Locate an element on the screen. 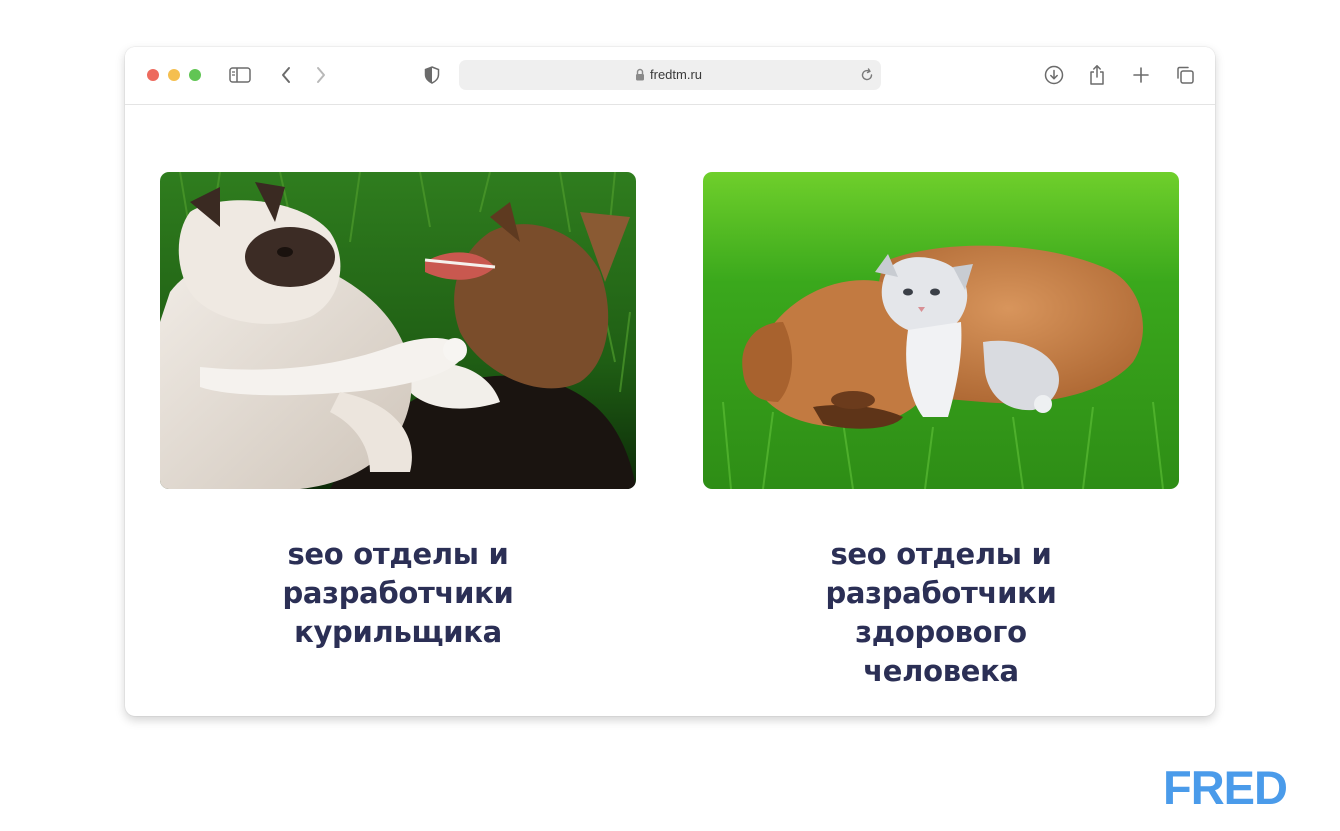  minimize-window-button is located at coordinates (174, 75).